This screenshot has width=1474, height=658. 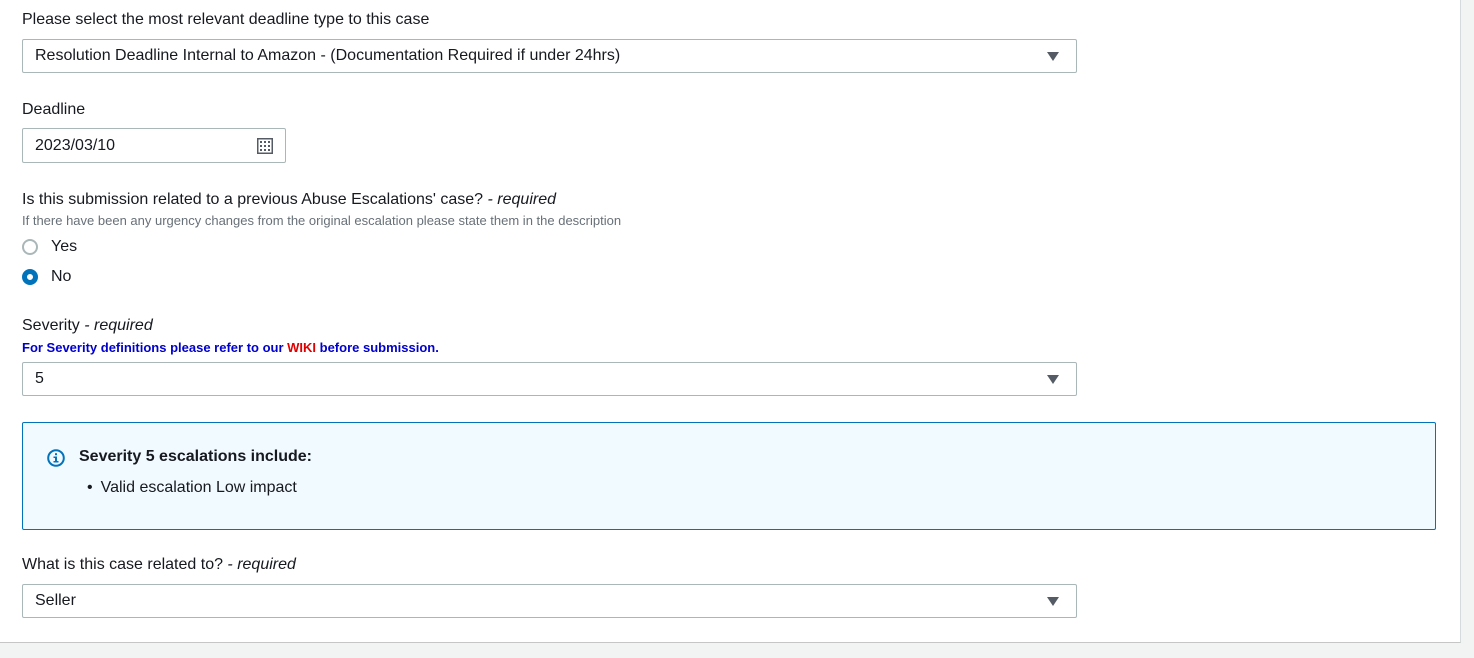 I want to click on severity-title: Severity, so click(x=51, y=325).